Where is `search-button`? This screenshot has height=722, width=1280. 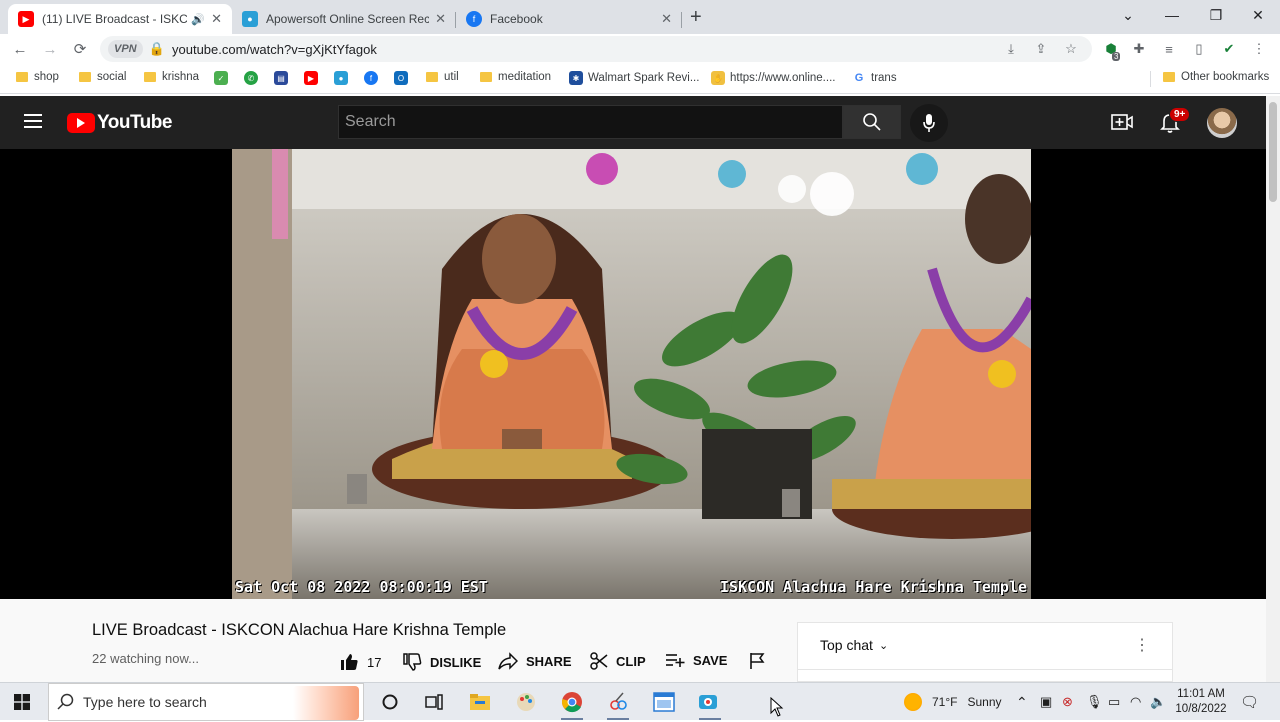 search-button is located at coordinates (872, 122).